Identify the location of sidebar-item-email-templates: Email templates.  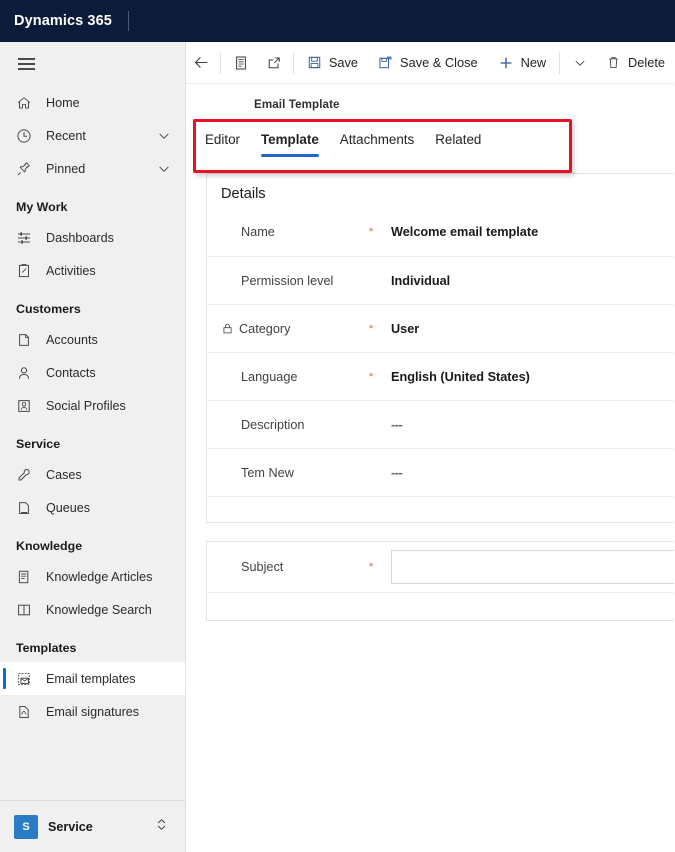
(92, 678).